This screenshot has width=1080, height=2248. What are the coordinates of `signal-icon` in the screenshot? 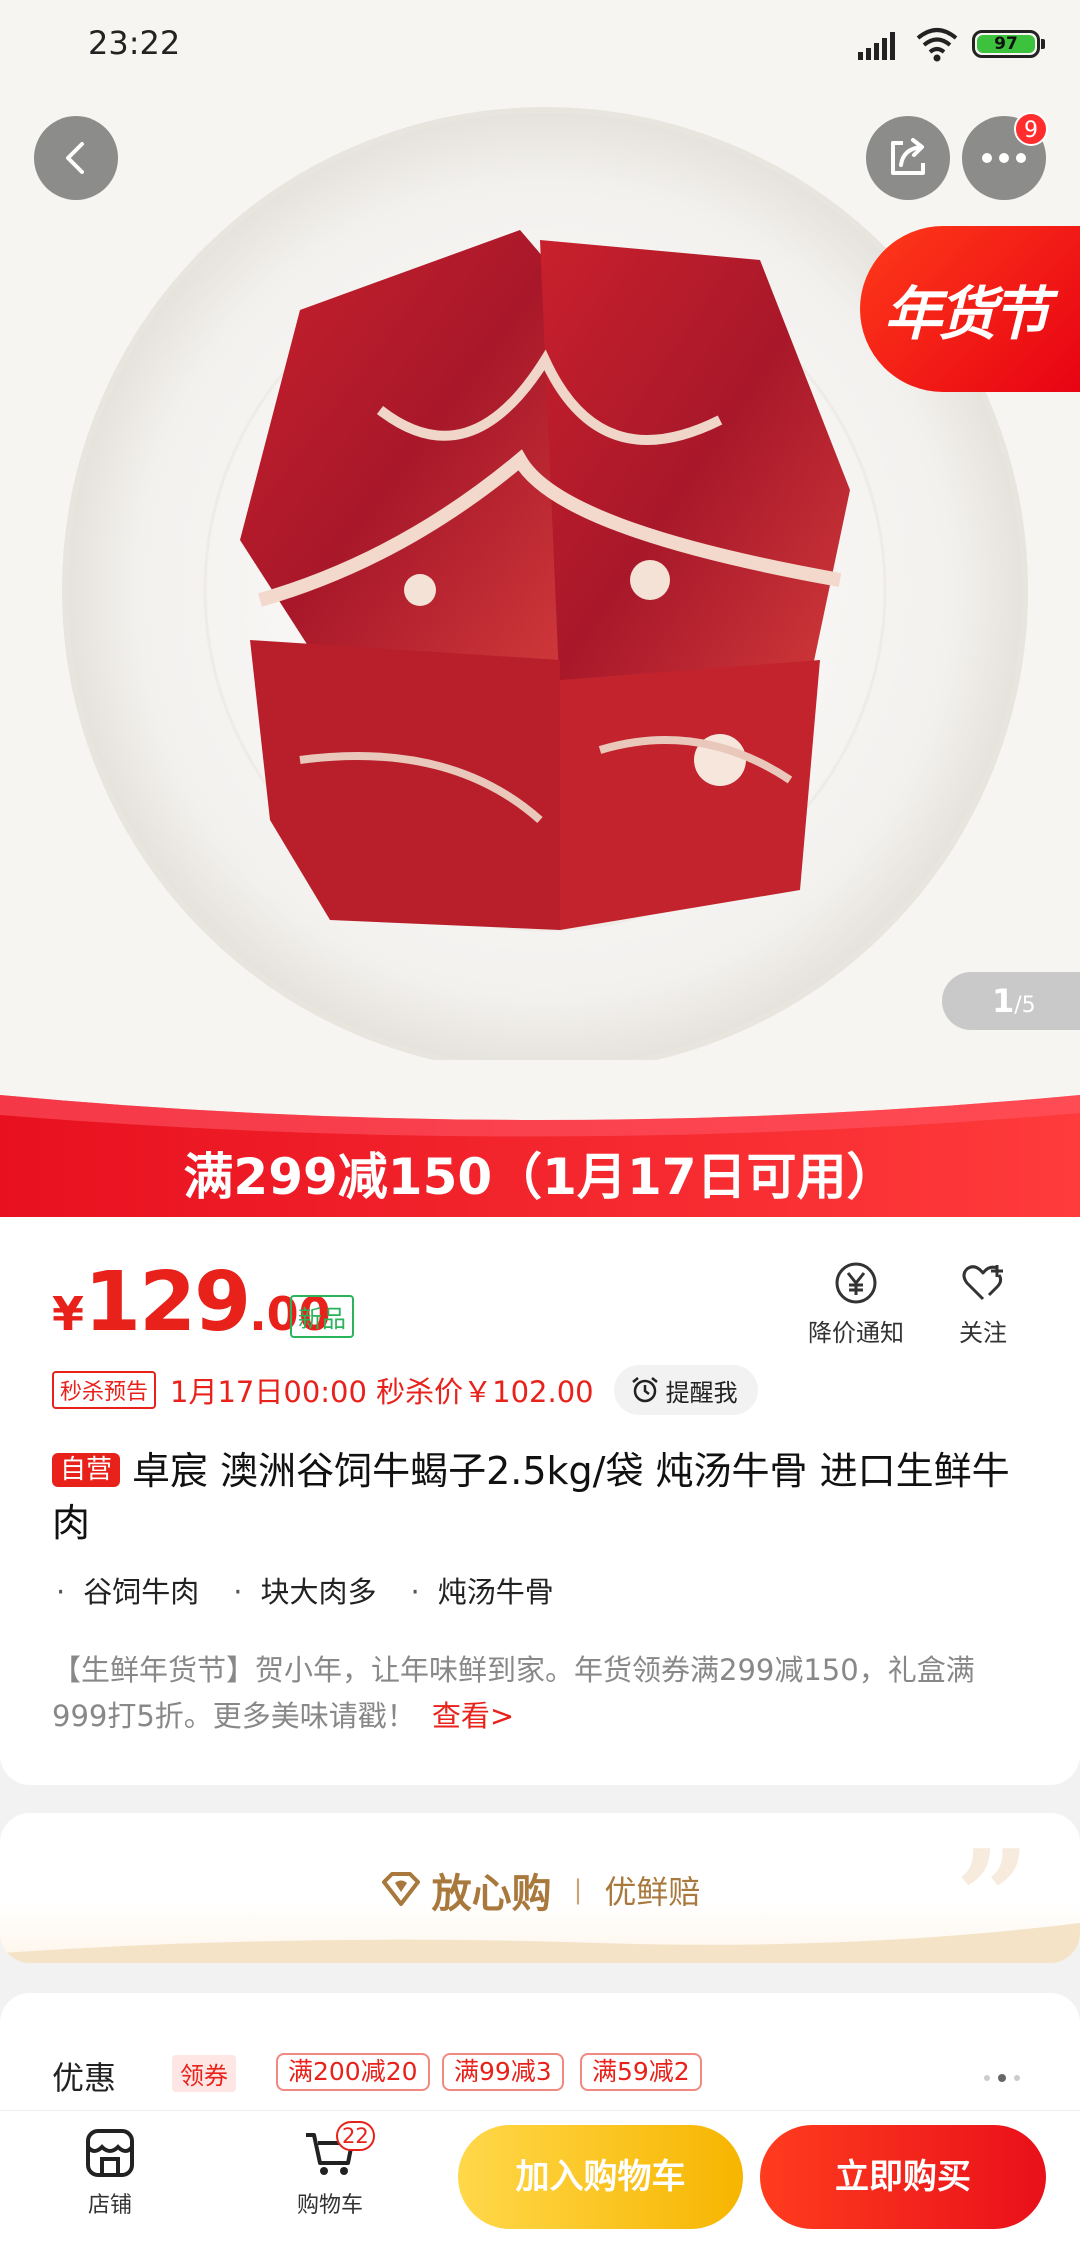 It's located at (876, 46).